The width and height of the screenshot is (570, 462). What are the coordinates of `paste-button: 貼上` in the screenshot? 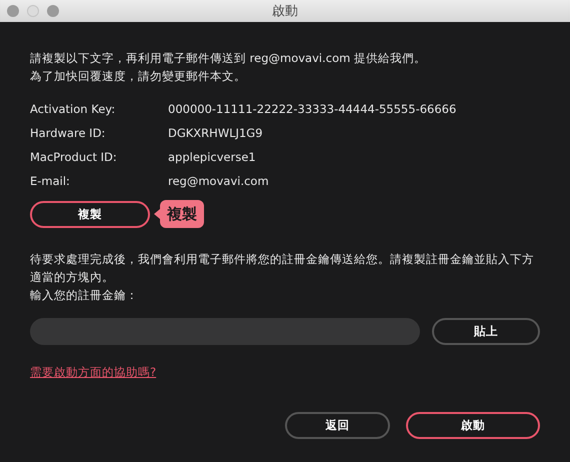 It's located at (486, 331).